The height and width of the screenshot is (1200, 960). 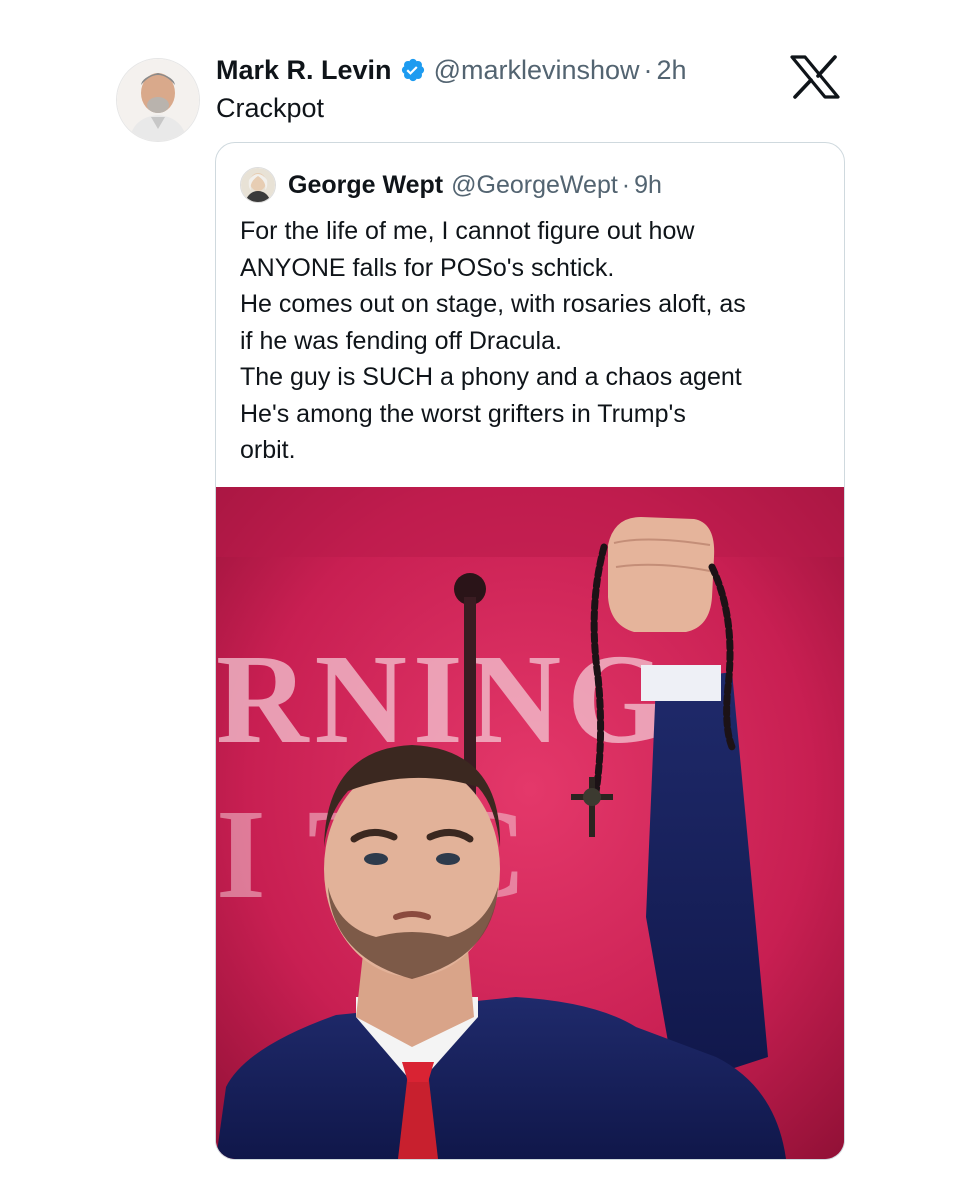 What do you see at coordinates (270, 108) in the screenshot?
I see `tweet-text: Crackpot` at bounding box center [270, 108].